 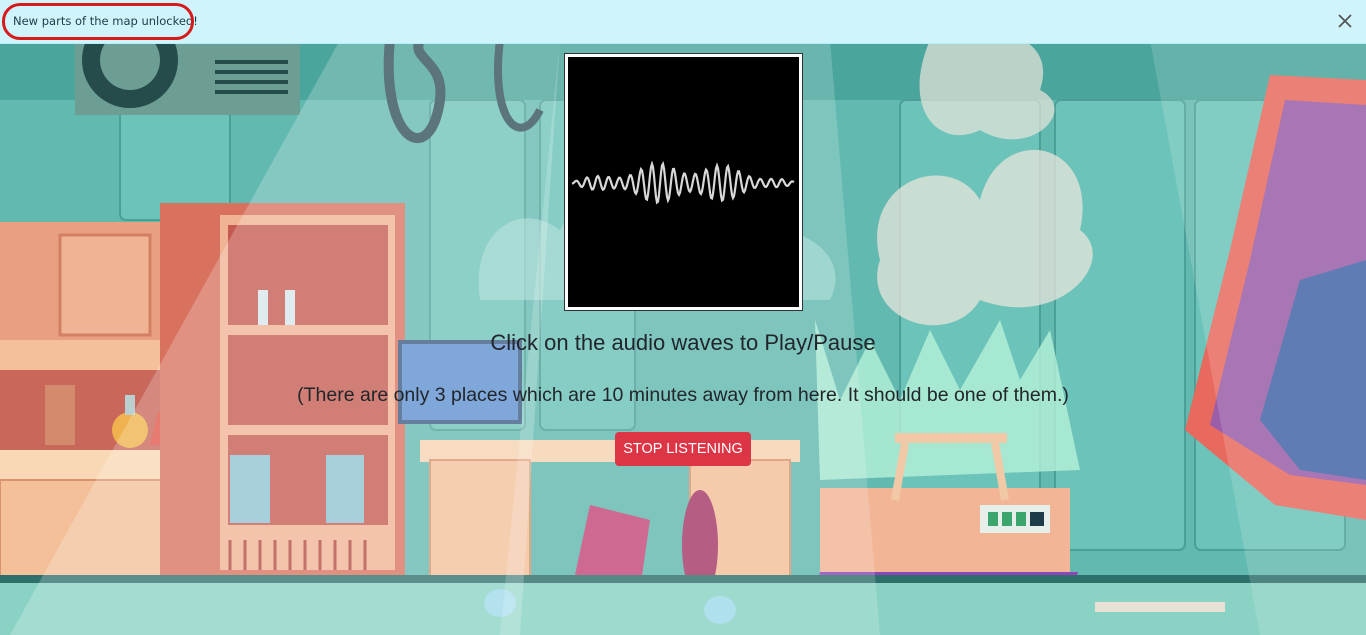 I want to click on highlight-ring, so click(x=98, y=21).